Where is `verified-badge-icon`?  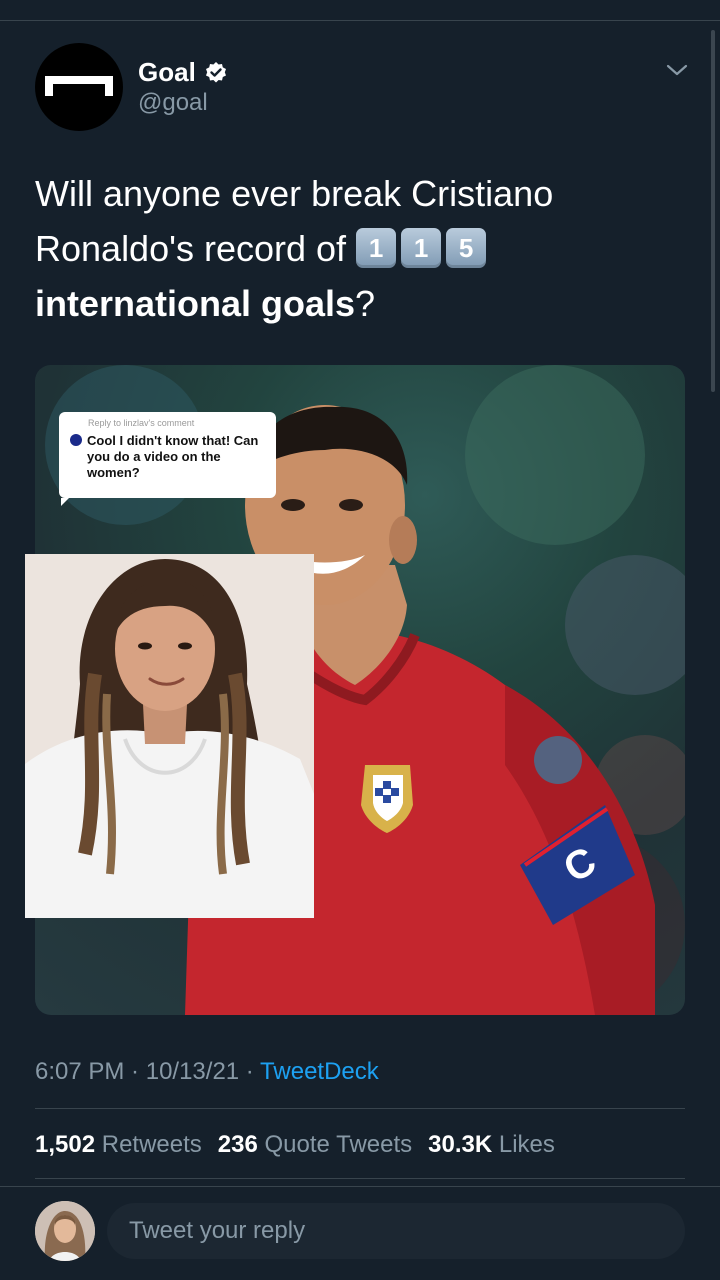 verified-badge-icon is located at coordinates (216, 72).